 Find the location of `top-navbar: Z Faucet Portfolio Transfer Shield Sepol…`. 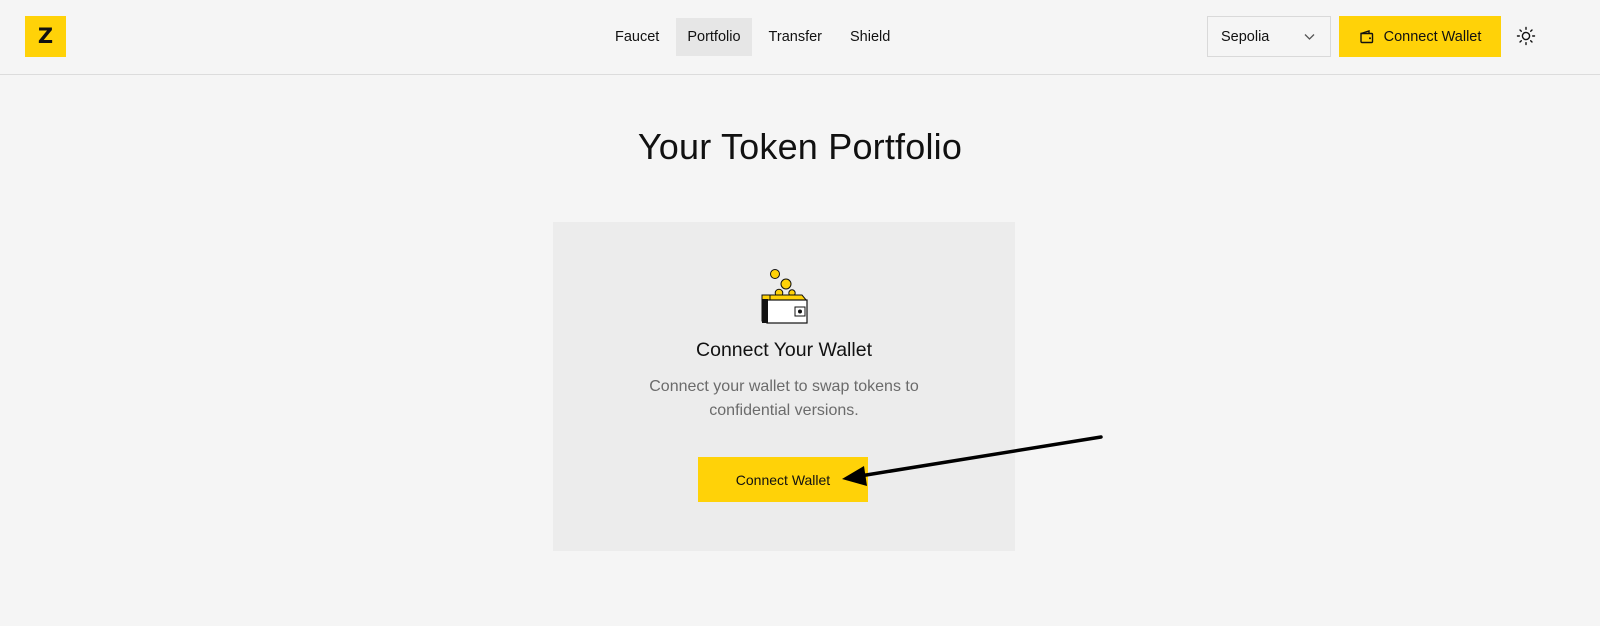

top-navbar: Z Faucet Portfolio Transfer Shield Sepol… is located at coordinates (800, 37).